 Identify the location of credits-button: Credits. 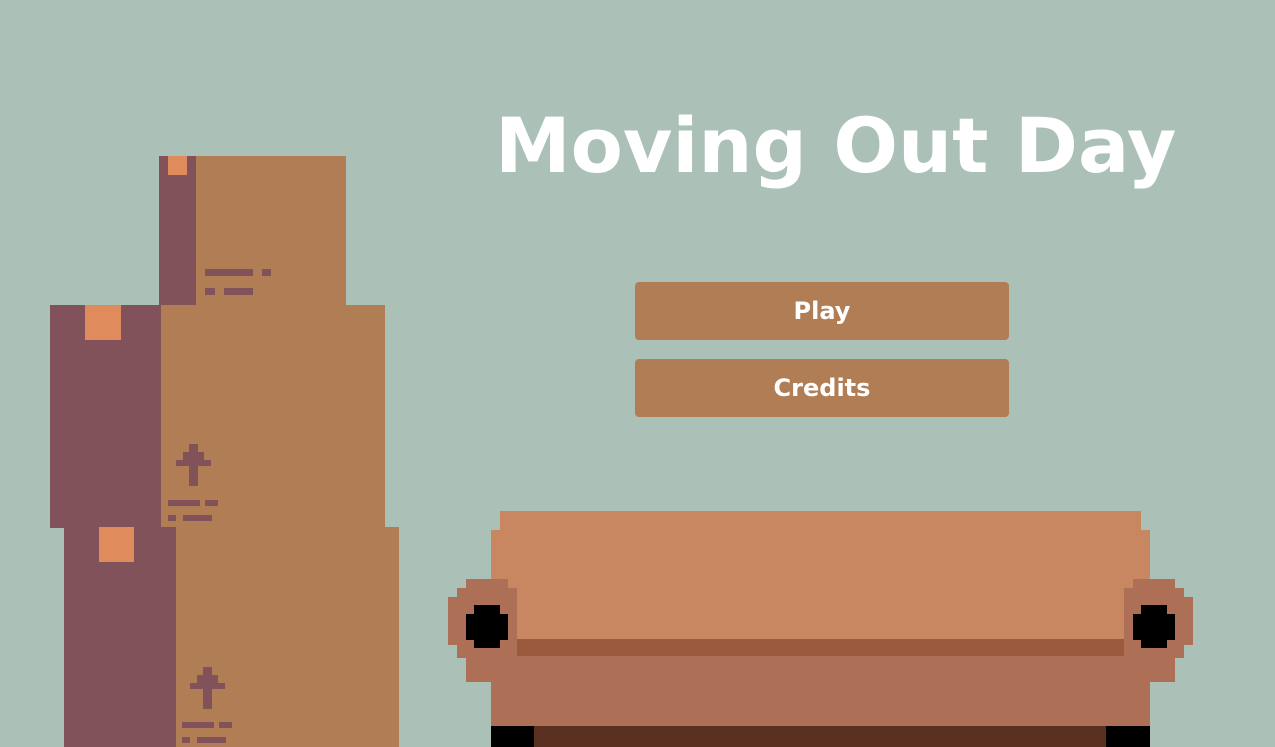
(822, 388).